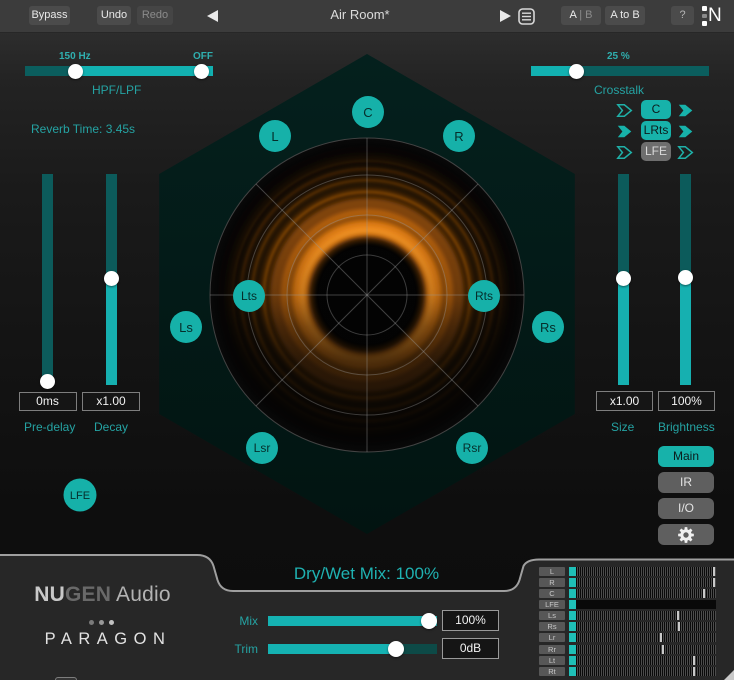 The height and width of the screenshot is (680, 734). Describe the element at coordinates (484, 296) in the screenshot. I see `svg-text: Rts` at that location.